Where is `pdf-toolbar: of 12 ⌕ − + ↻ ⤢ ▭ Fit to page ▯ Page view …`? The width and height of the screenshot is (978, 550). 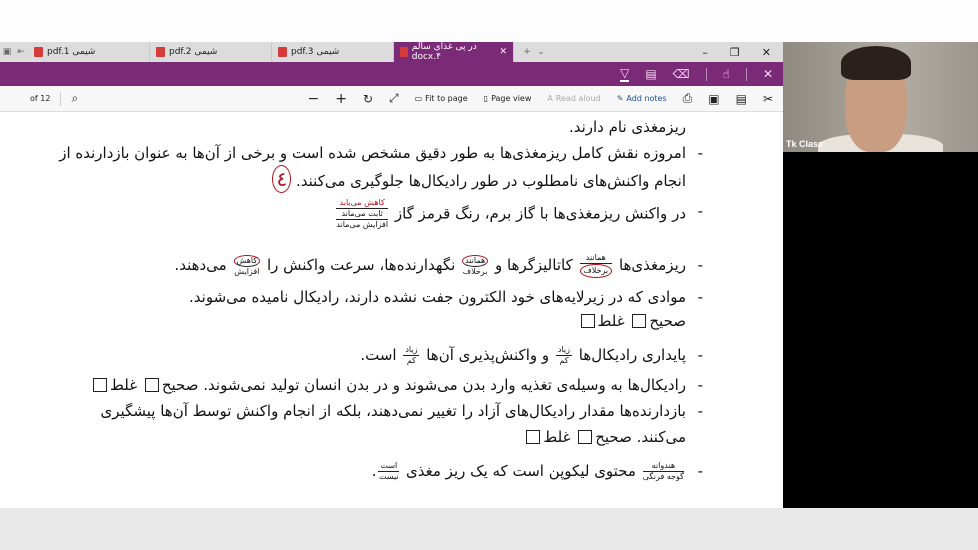 pdf-toolbar: of 12 ⌕ − + ↻ ⤢ ▭ Fit to page ▯ Page view … is located at coordinates (391, 99).